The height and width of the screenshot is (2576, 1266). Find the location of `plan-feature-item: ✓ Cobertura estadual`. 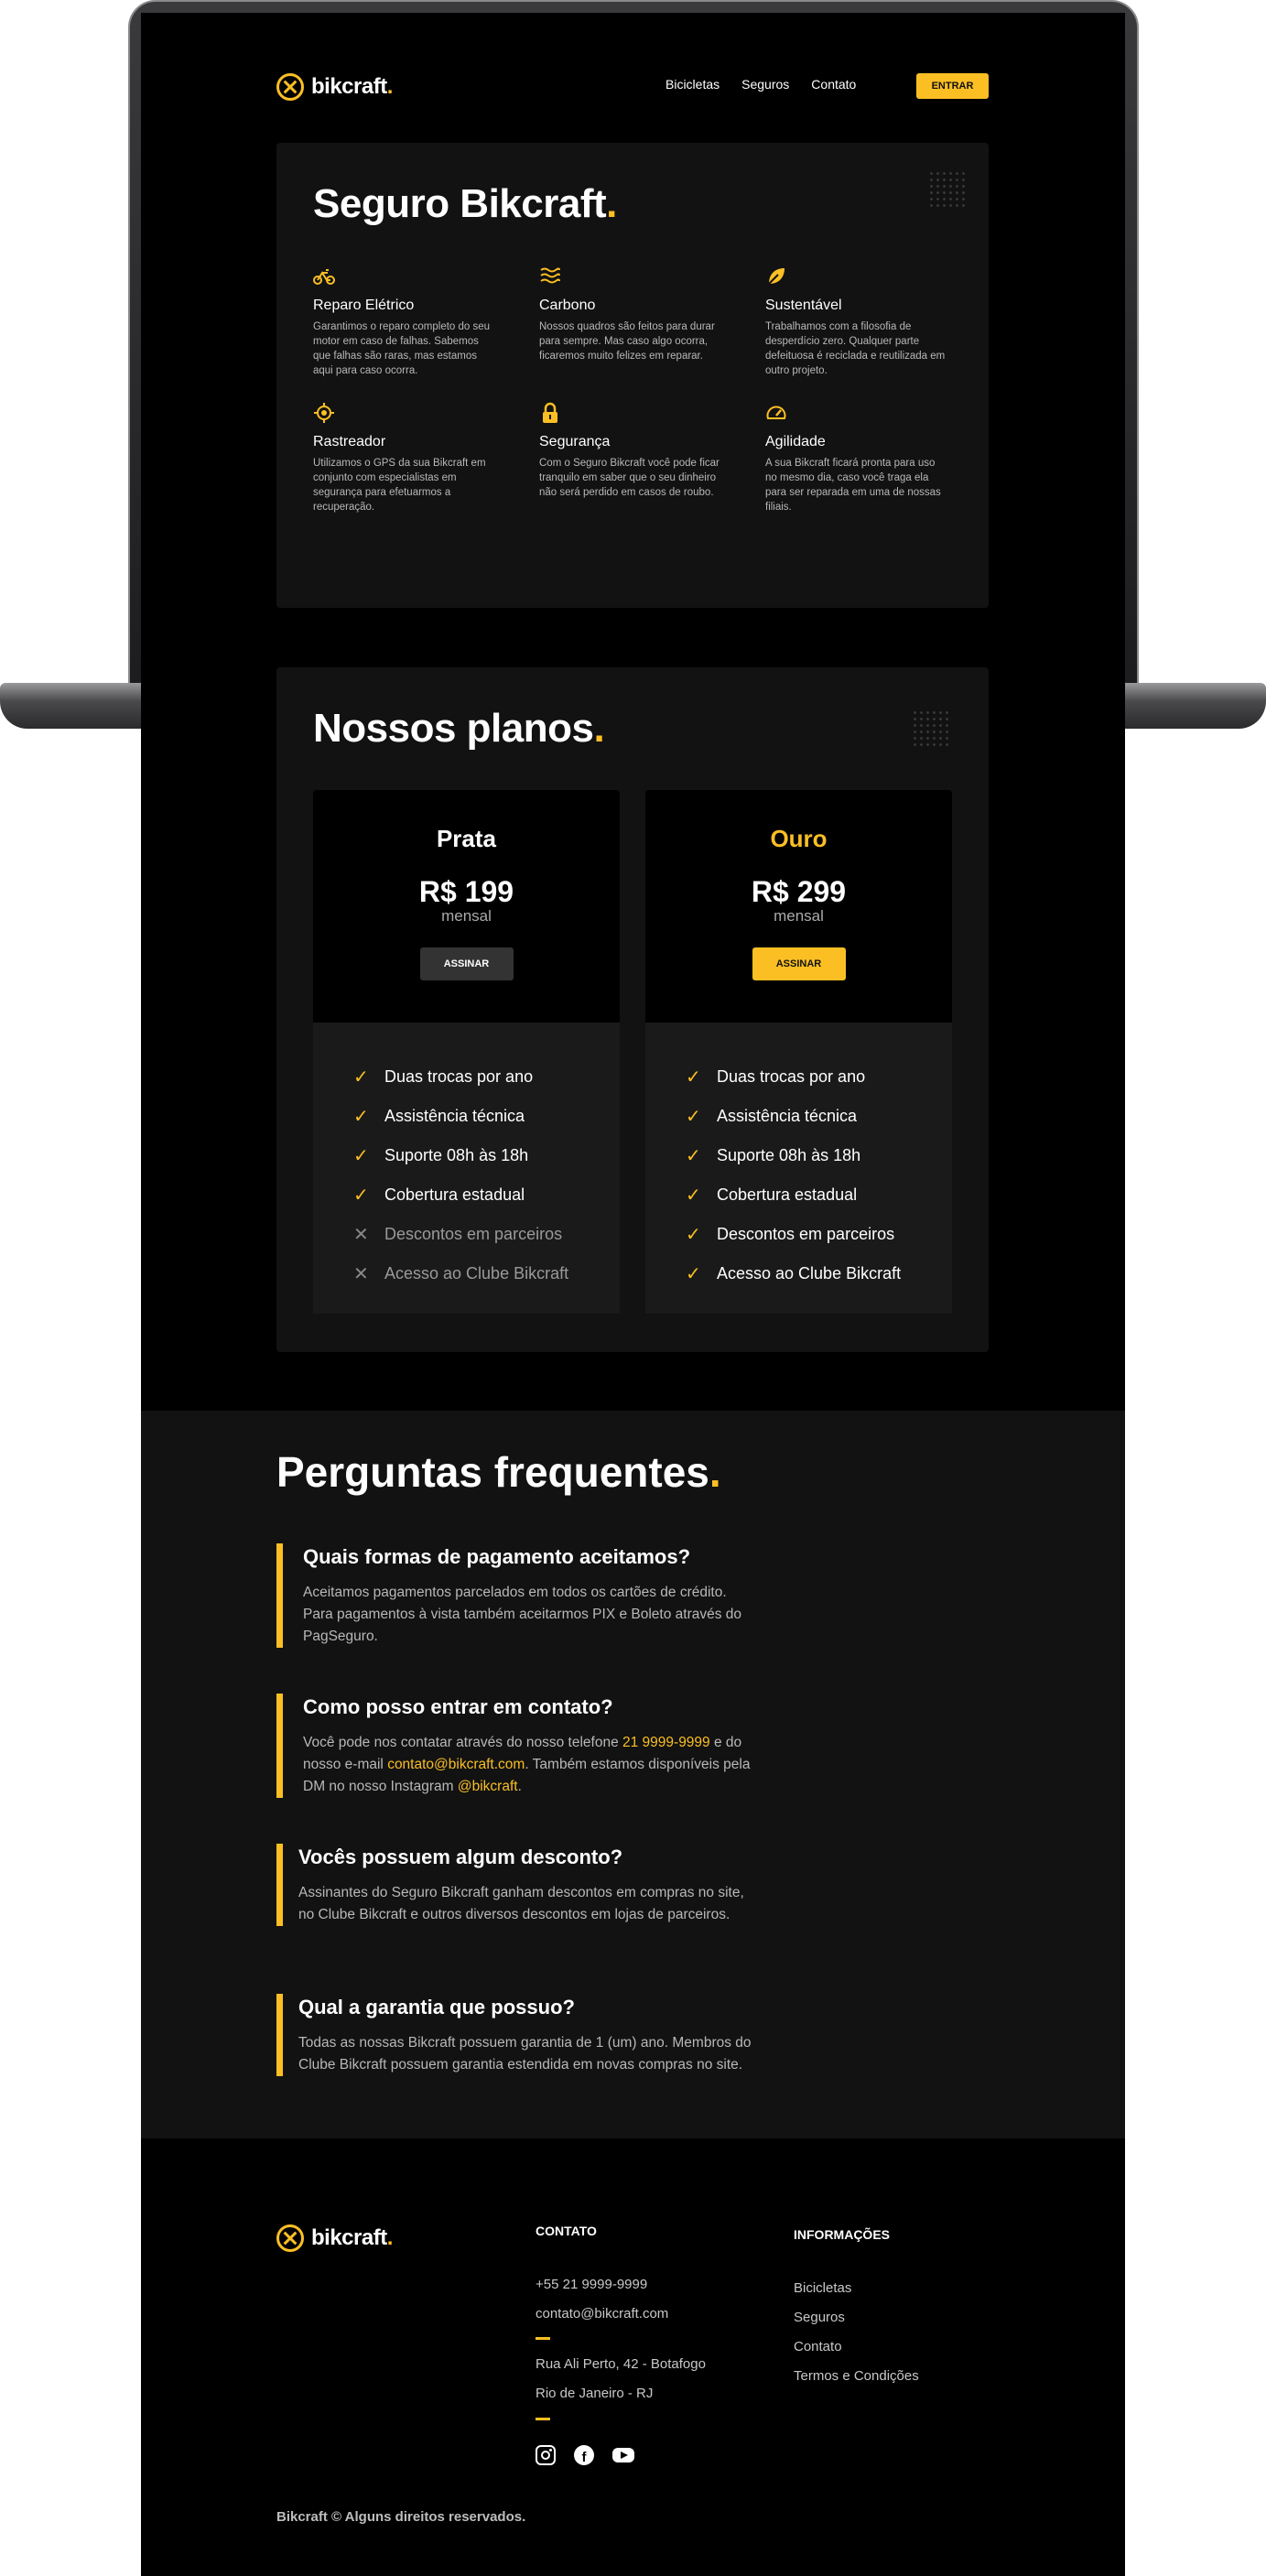

plan-feature-item: ✓ Cobertura estadual is located at coordinates (486, 1195).